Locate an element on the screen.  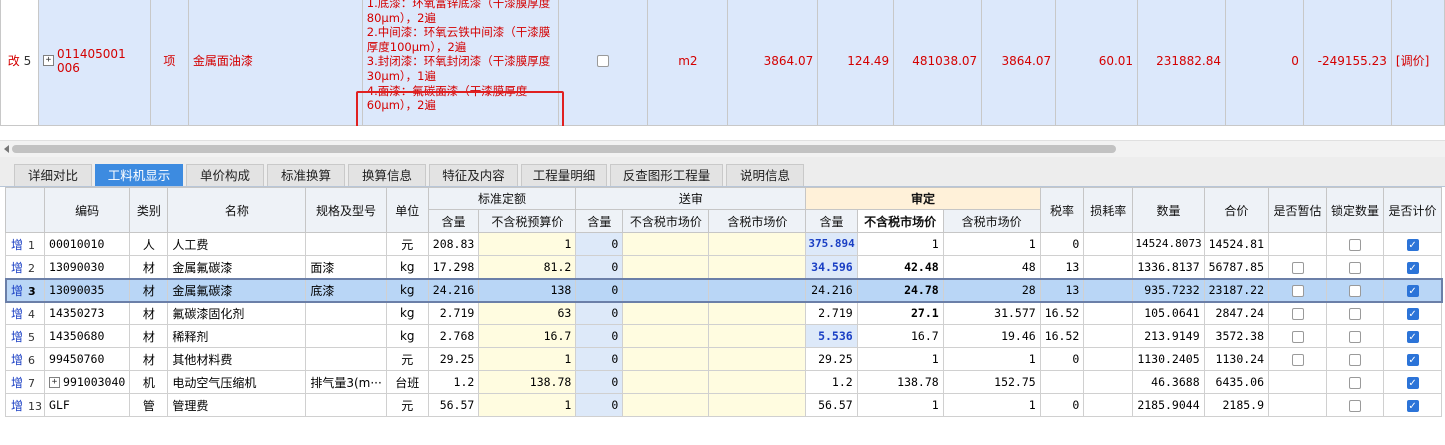
header-sub-mkt-price: 不含税市场价 is located at coordinates (666, 221).